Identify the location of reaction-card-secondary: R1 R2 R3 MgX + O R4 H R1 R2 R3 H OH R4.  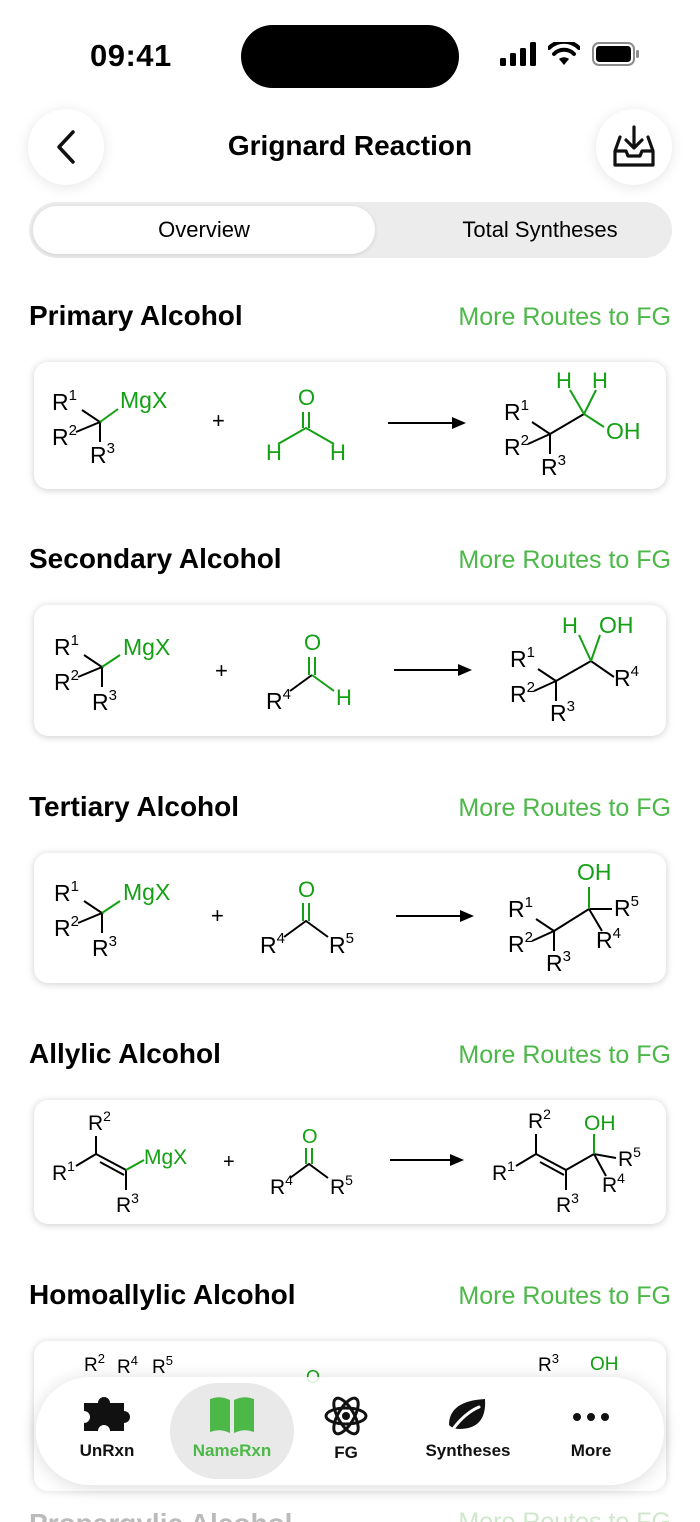
(350, 670).